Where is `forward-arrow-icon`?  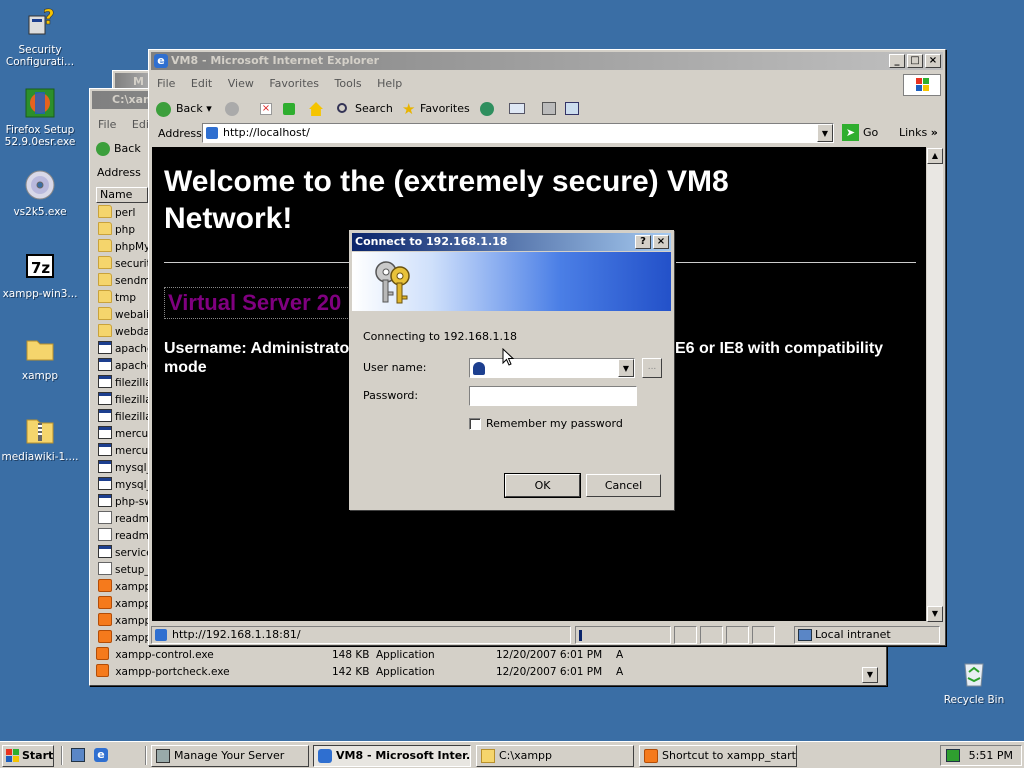 forward-arrow-icon is located at coordinates (232, 109).